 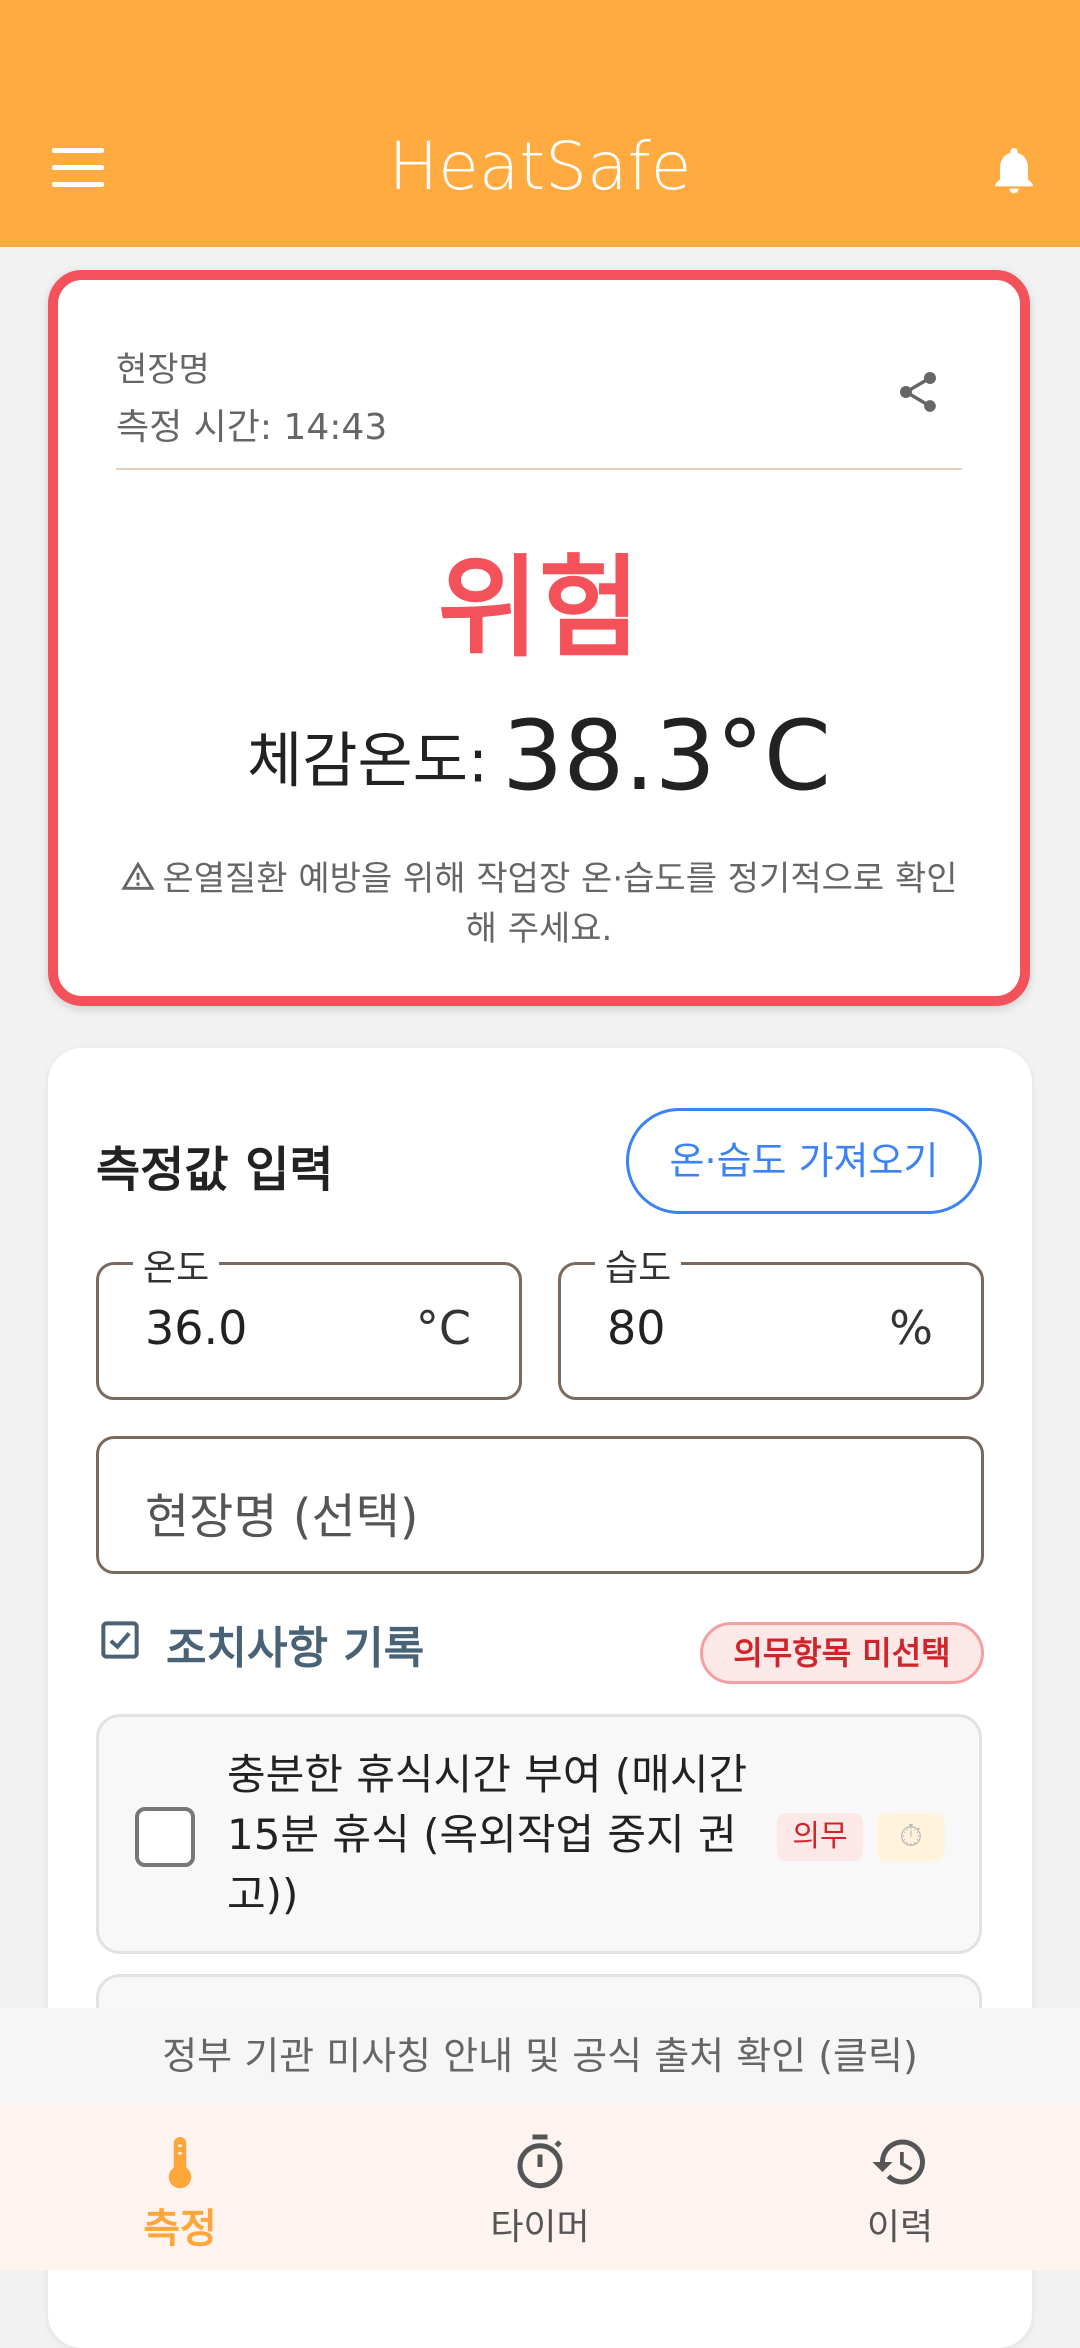 I want to click on temperature-field: 온도 36.0 °C, so click(x=309, y=1319).